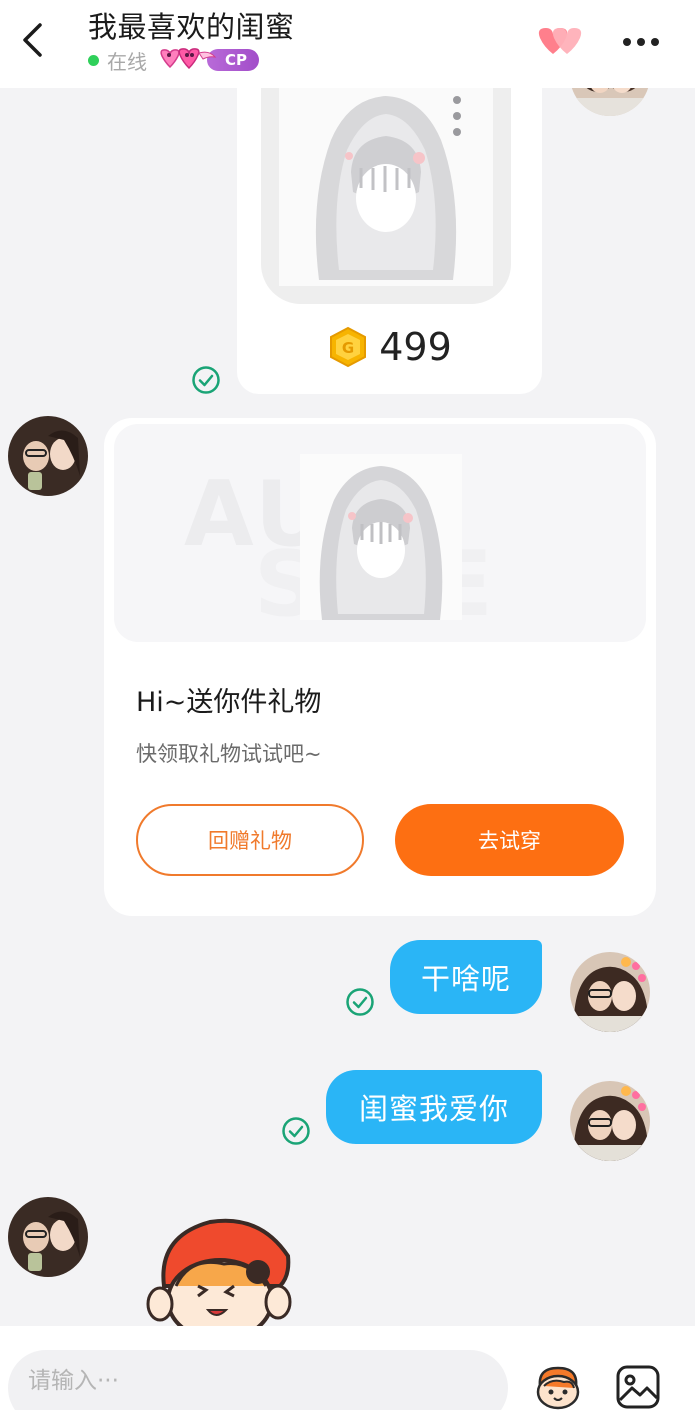  I want to click on svg-text: G, so click(348, 348).